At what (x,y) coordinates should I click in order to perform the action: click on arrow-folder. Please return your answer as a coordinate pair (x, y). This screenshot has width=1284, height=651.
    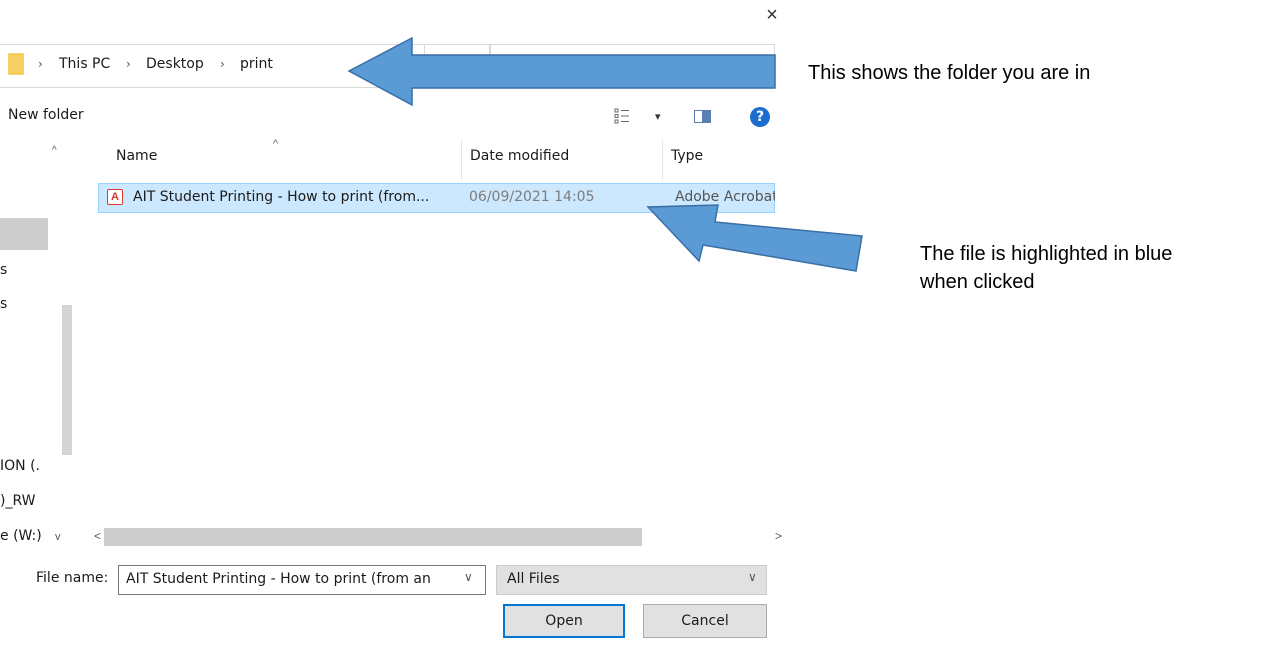
    Looking at the image, I should click on (561, 71).